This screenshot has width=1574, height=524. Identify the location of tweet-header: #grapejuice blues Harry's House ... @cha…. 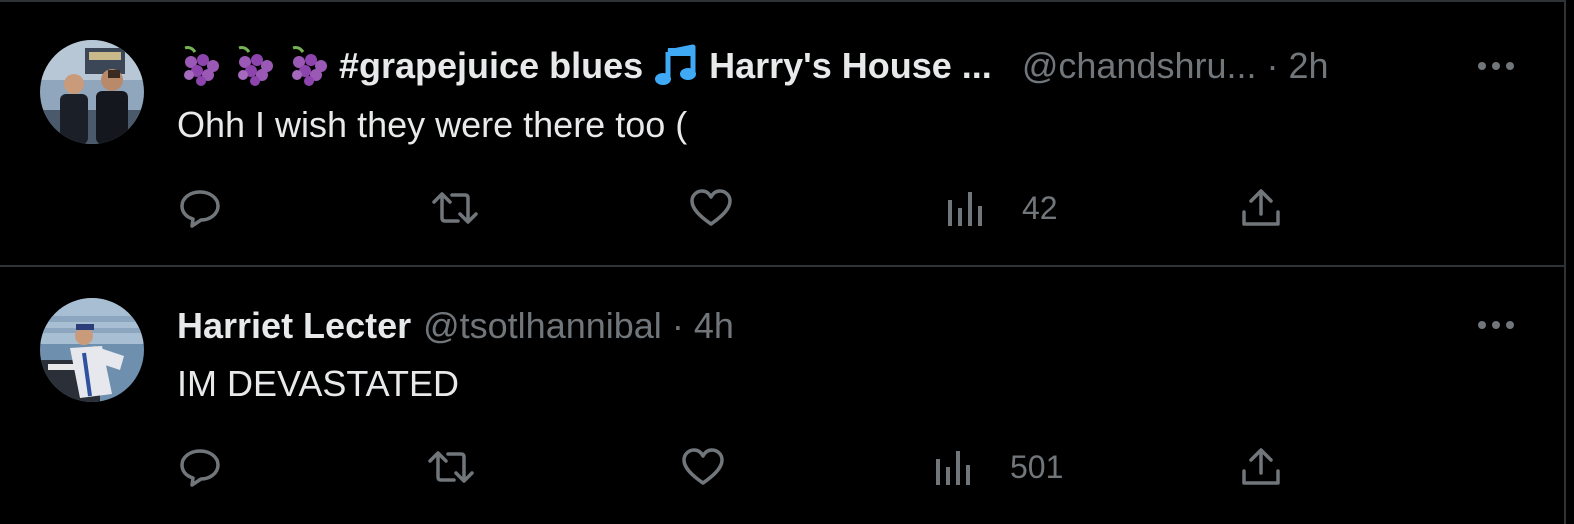
(753, 66).